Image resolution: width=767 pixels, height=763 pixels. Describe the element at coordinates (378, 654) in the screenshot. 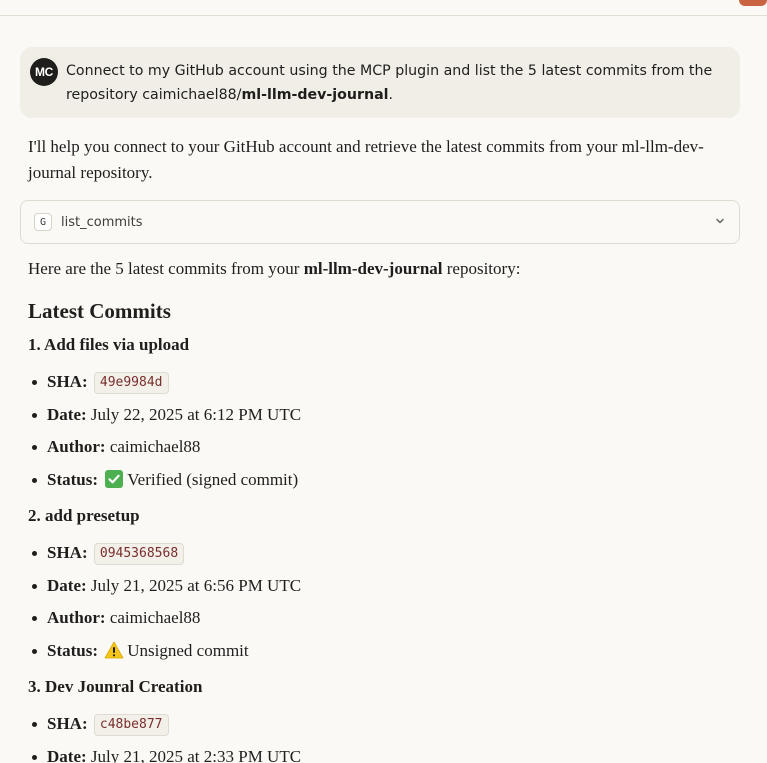

I see `commit-status-row: Status: Unsigned commit` at that location.